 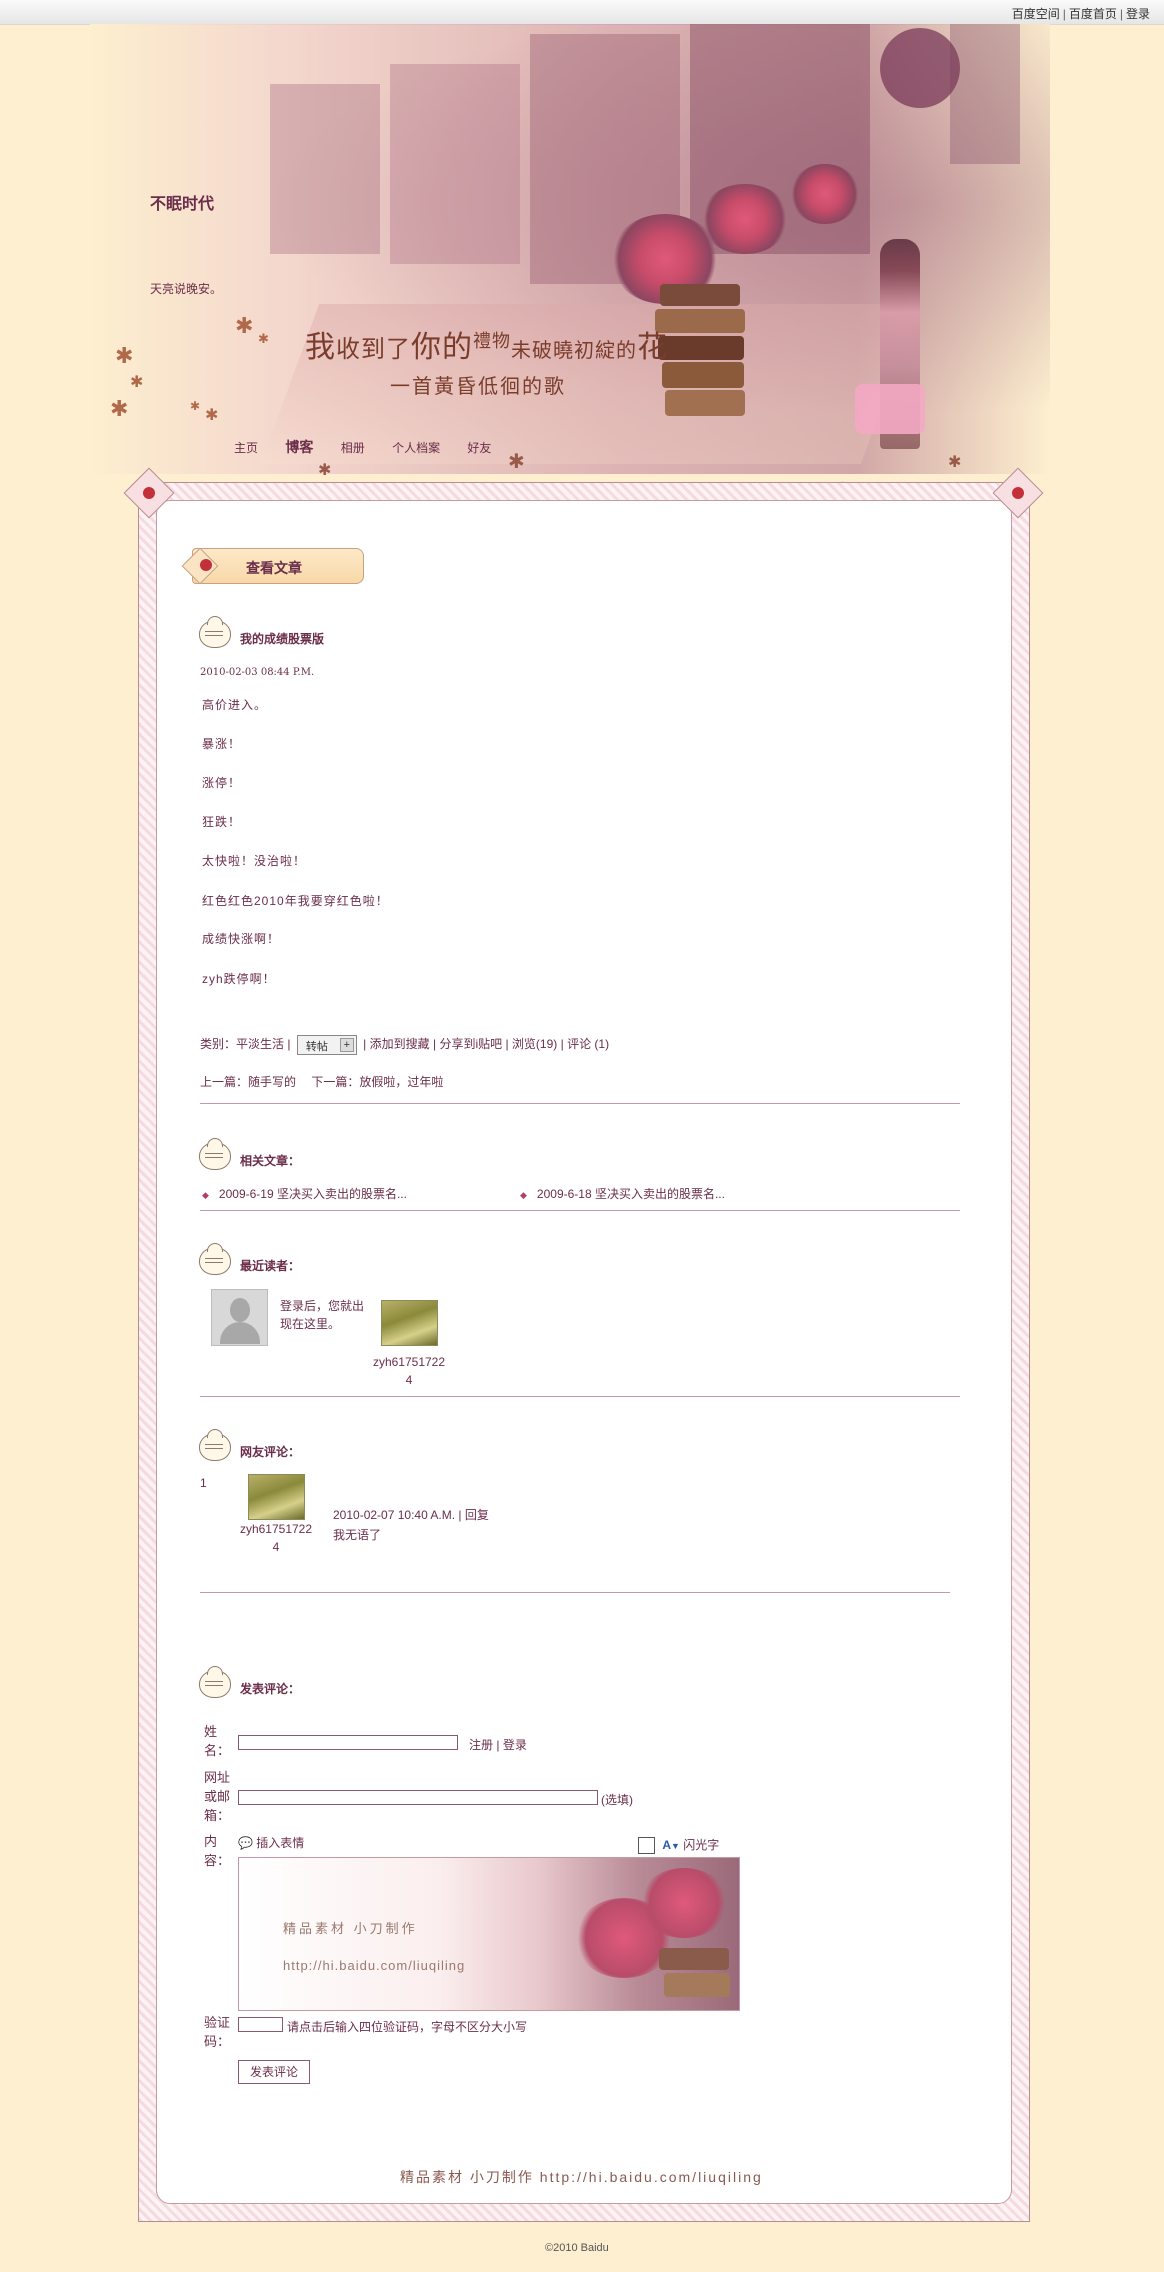 What do you see at coordinates (276, 1497) in the screenshot?
I see `commenter-avatar` at bounding box center [276, 1497].